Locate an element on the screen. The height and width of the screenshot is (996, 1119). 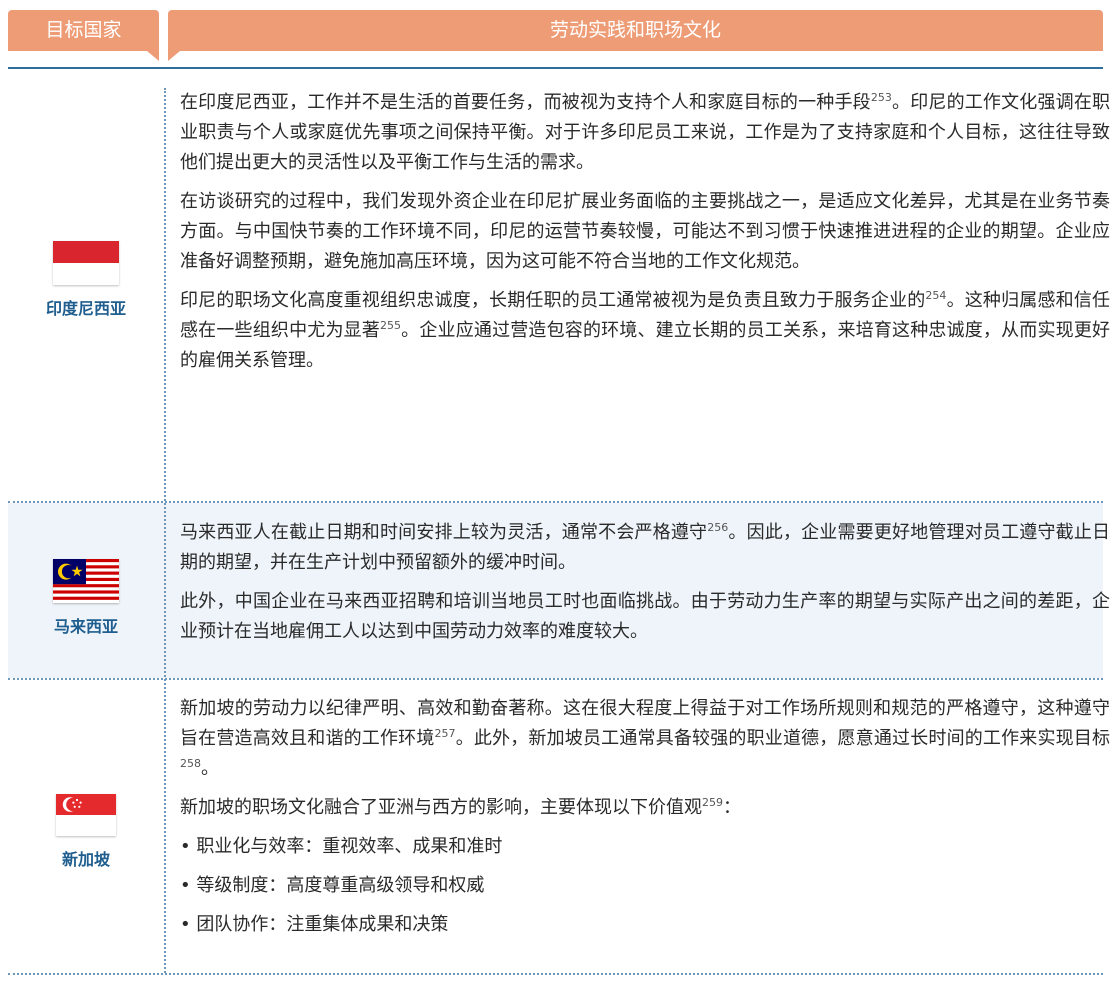
footnote-marker: 259 is located at coordinates (712, 802).